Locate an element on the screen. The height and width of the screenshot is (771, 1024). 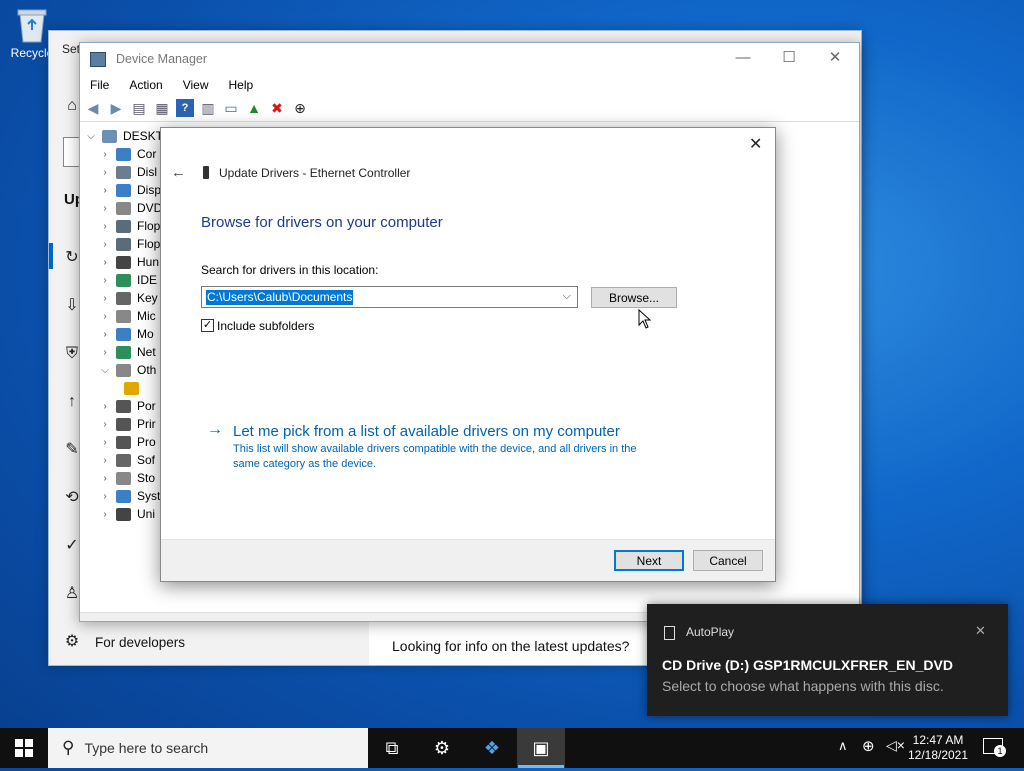
settings-title: Set is located at coordinates (71, 49).